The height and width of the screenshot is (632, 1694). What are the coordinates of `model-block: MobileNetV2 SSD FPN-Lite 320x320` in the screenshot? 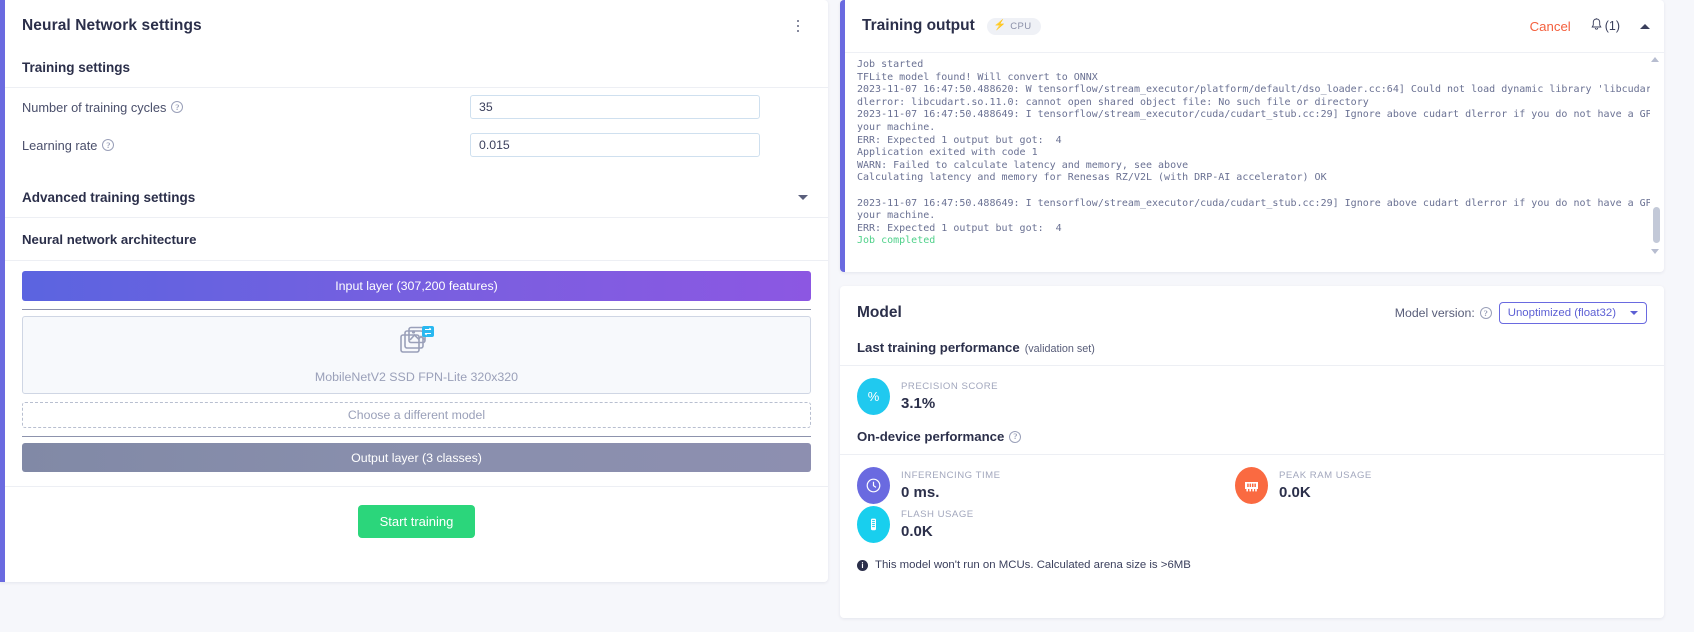 It's located at (416, 355).